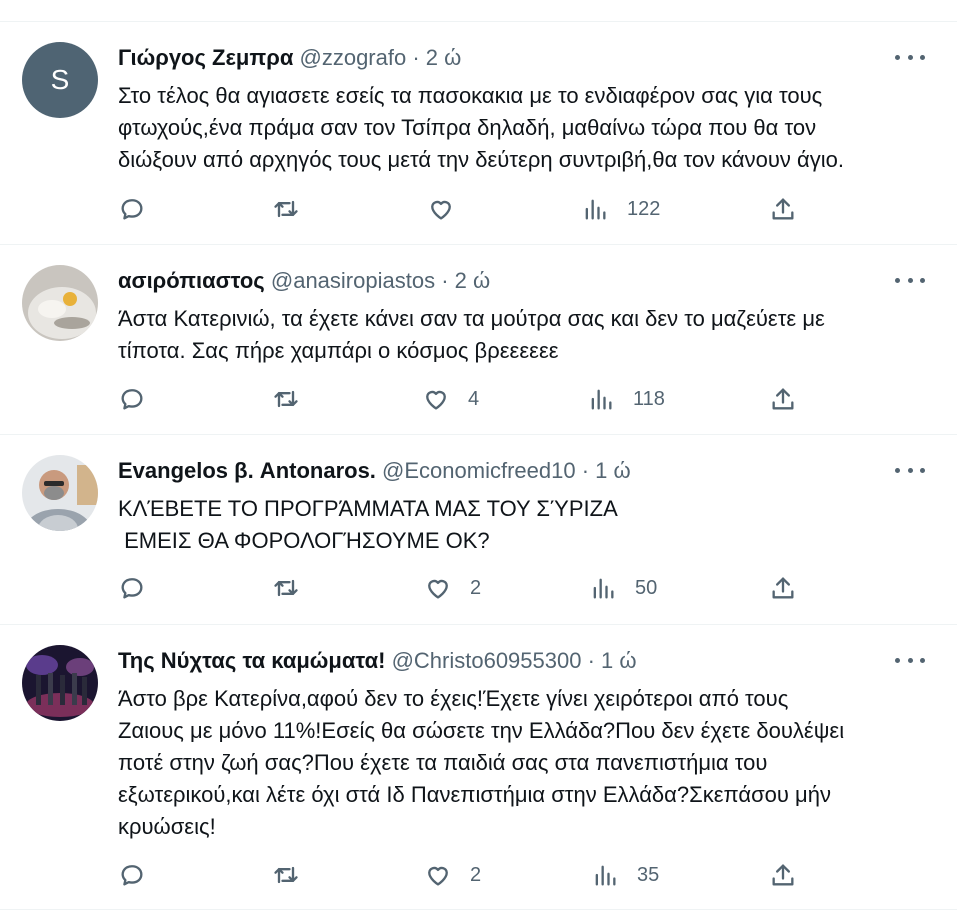 This screenshot has width=957, height=921. Describe the element at coordinates (304, 540) in the screenshot. I see `tweet-text-line: ΕΜΕΙΣ ΘΑ ΦΟΡΟΛΟΓΉΣΟΥΜΕ ΟΚ?` at that location.